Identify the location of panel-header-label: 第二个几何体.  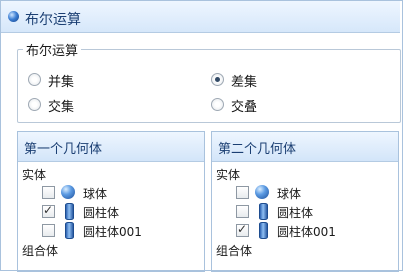
(257, 149).